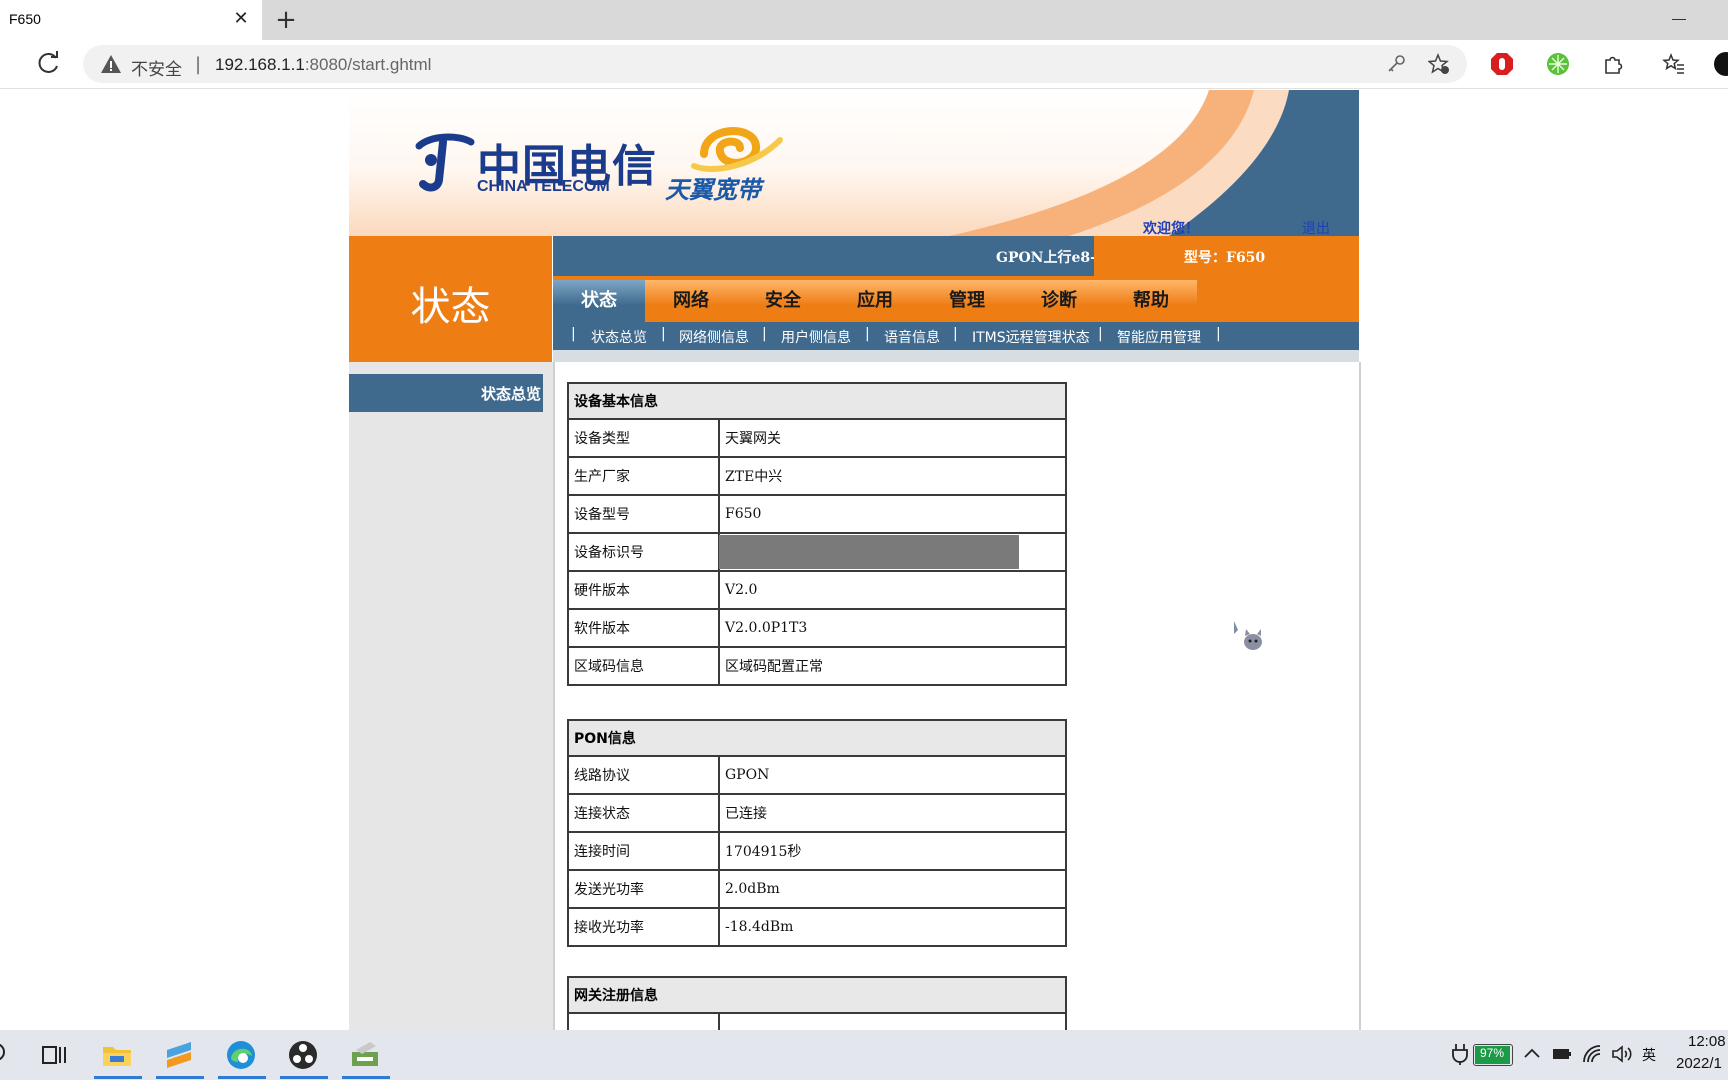  Describe the element at coordinates (892, 666) in the screenshot. I see `row-value: 区域码配置正常` at that location.